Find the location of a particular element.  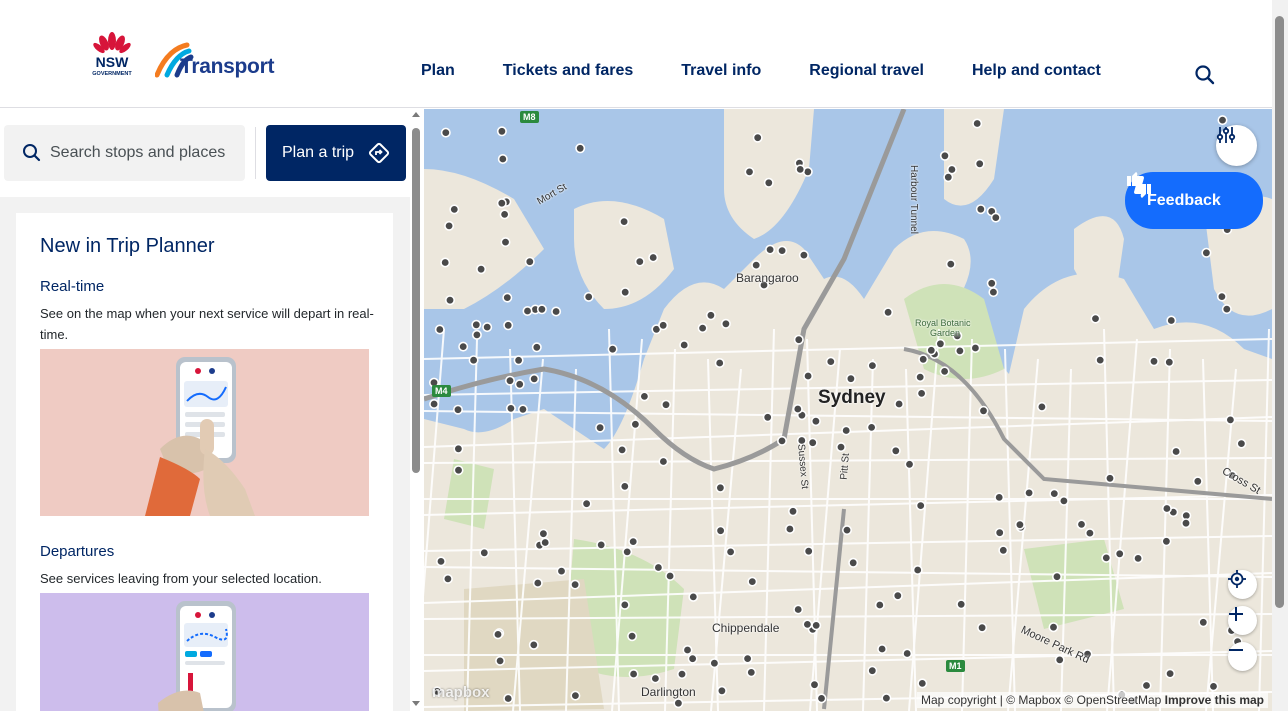

page-scroll-thumb is located at coordinates (1279, 312).